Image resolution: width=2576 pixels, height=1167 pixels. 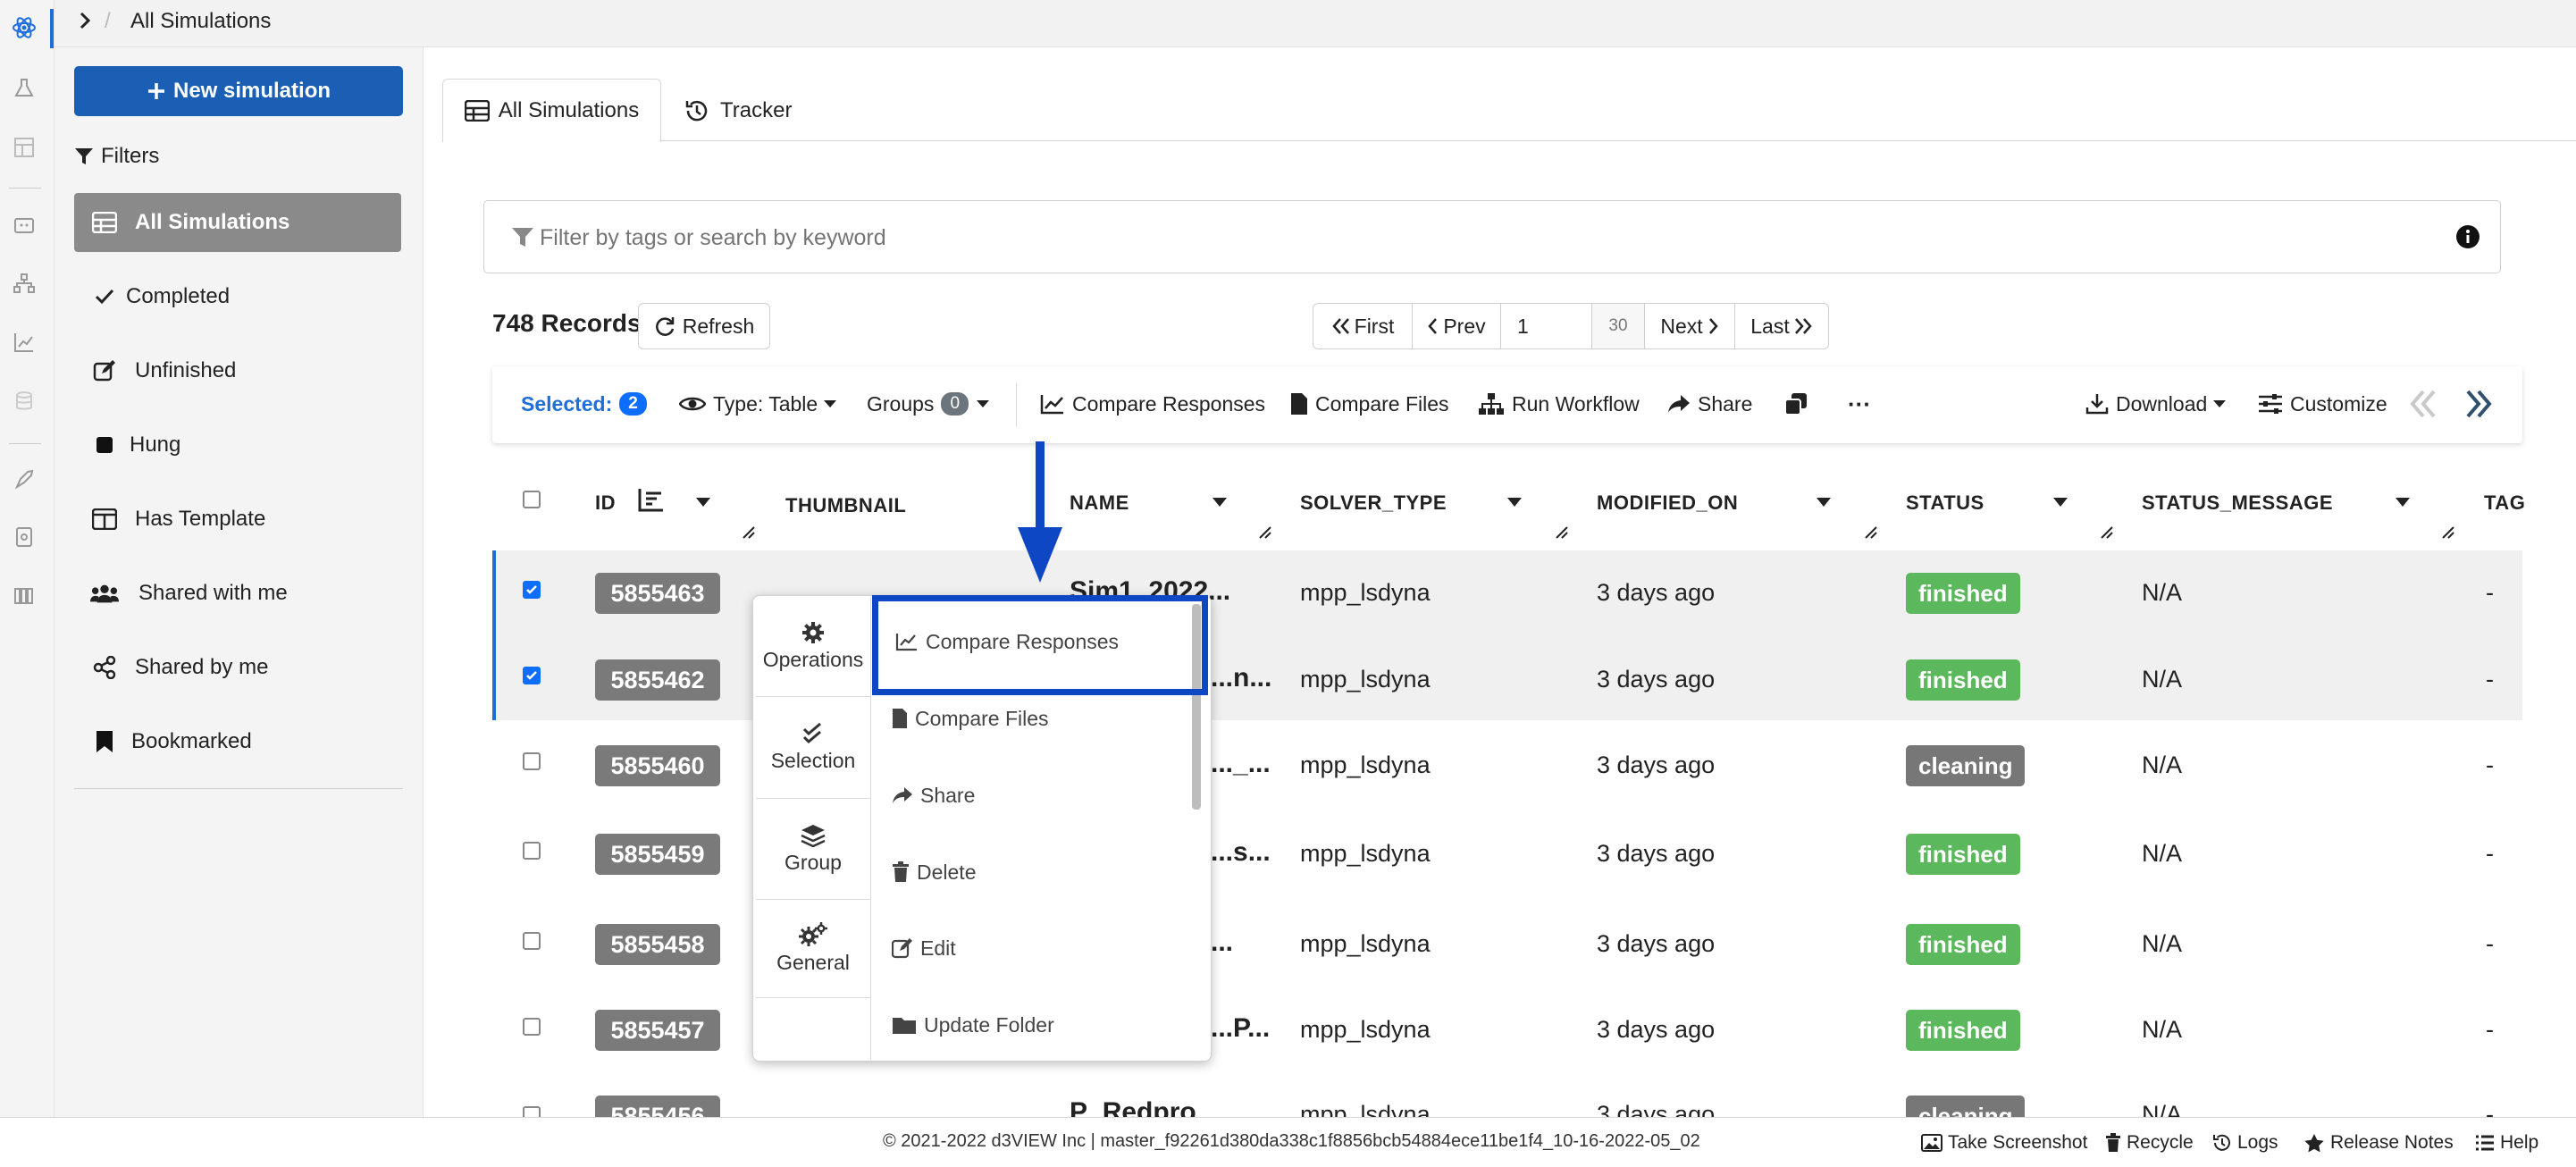 What do you see at coordinates (532, 500) in the screenshot?
I see `select-all-checkbox` at bounding box center [532, 500].